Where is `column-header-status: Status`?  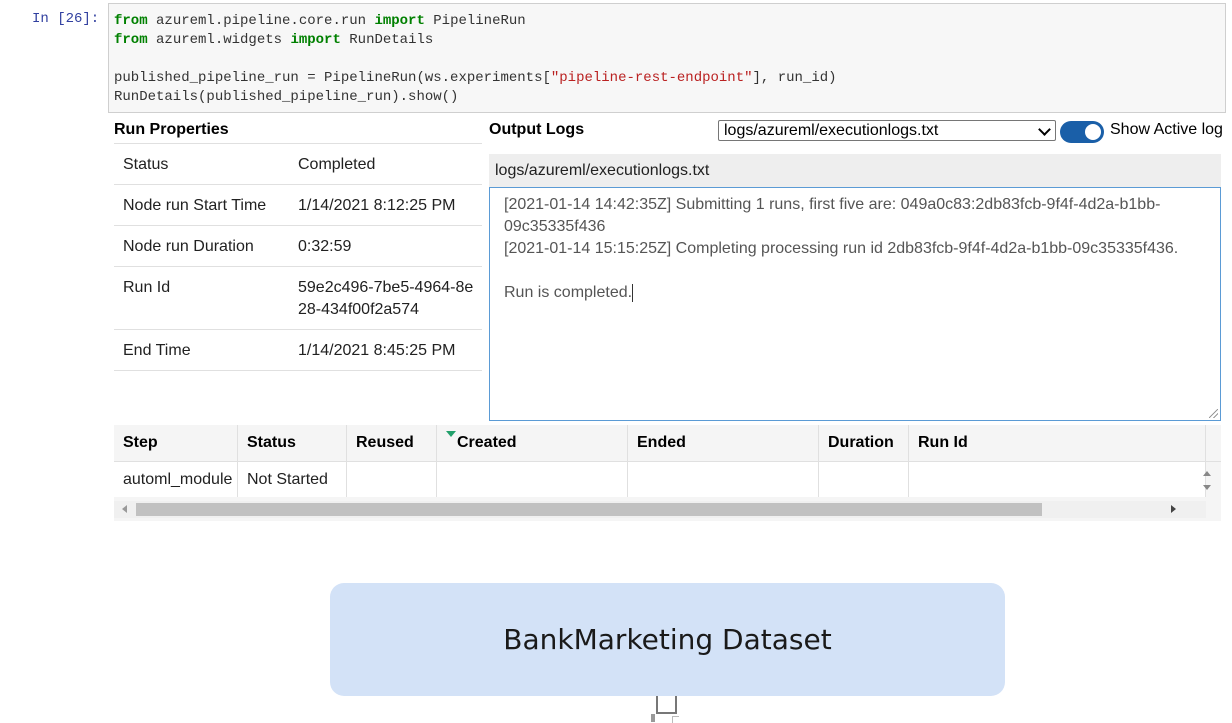 column-header-status: Status is located at coordinates (292, 443).